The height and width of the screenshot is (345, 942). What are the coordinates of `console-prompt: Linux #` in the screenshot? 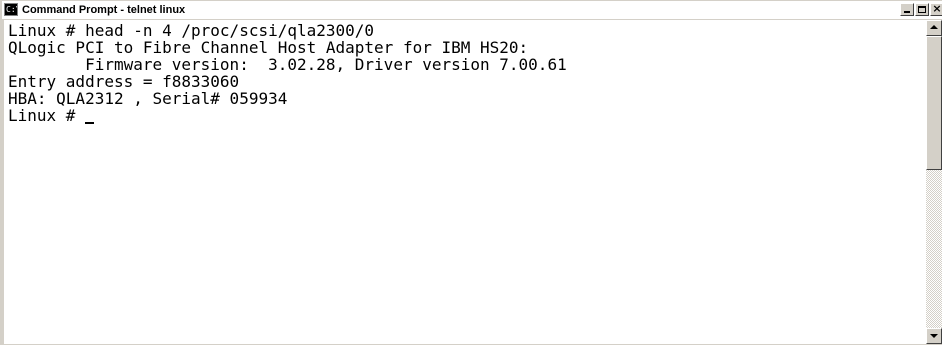 It's located at (47, 115).